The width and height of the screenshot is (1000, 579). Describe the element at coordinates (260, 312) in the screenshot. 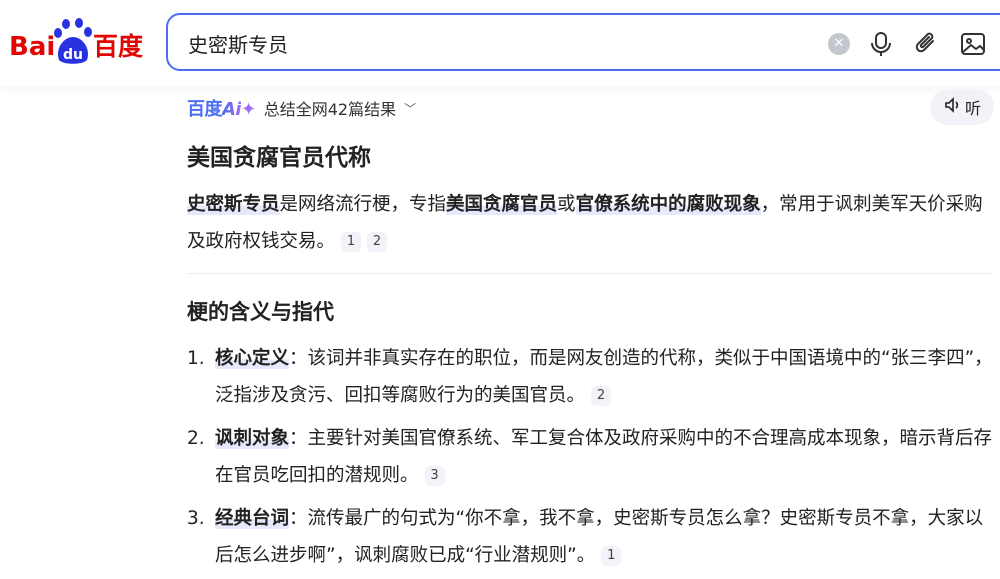

I see `section-title: 梗的含义与指代` at that location.